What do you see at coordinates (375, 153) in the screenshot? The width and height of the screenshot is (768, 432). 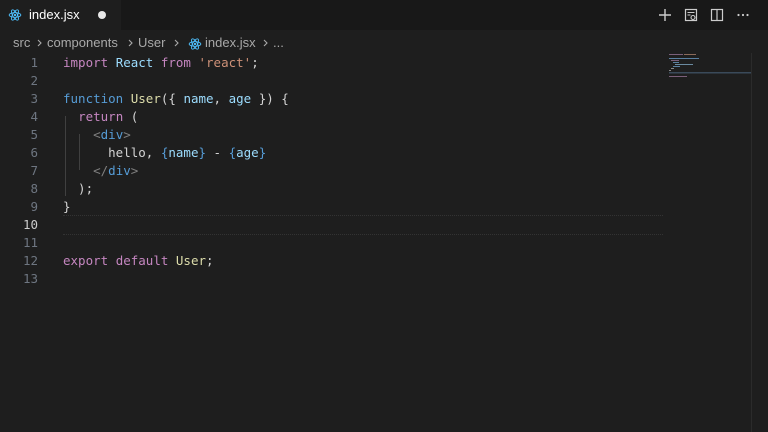 I see `code-line: 6 hello, {name} - {age}` at bounding box center [375, 153].